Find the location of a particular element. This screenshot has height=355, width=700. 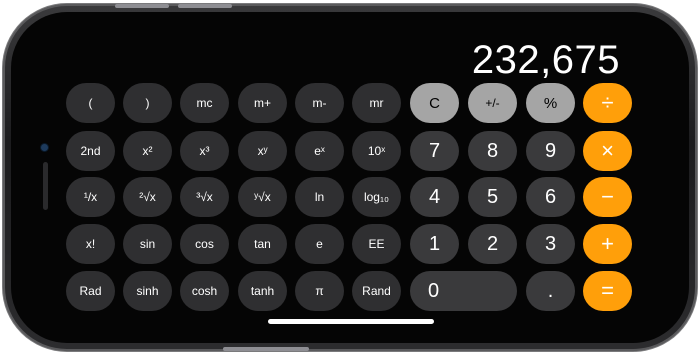

multiply-button: × is located at coordinates (607, 151).